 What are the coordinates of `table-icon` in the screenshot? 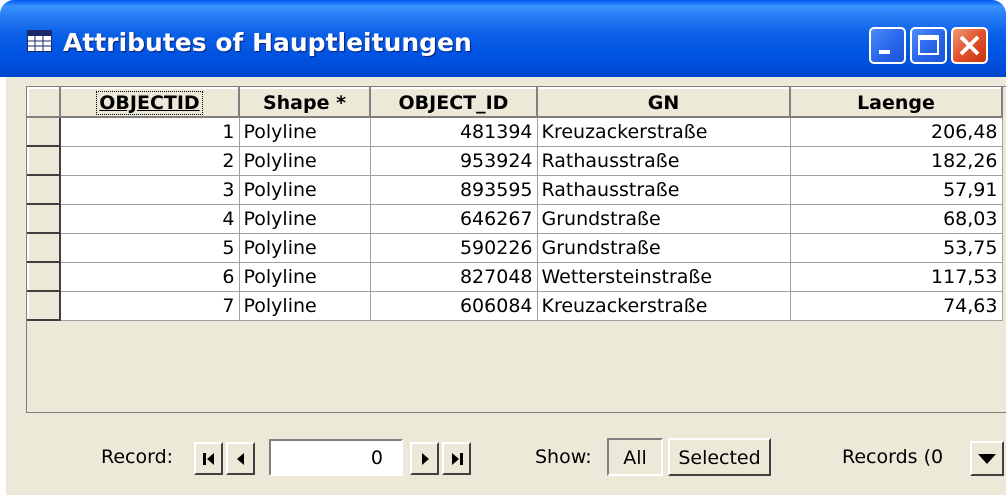 It's located at (39, 41).